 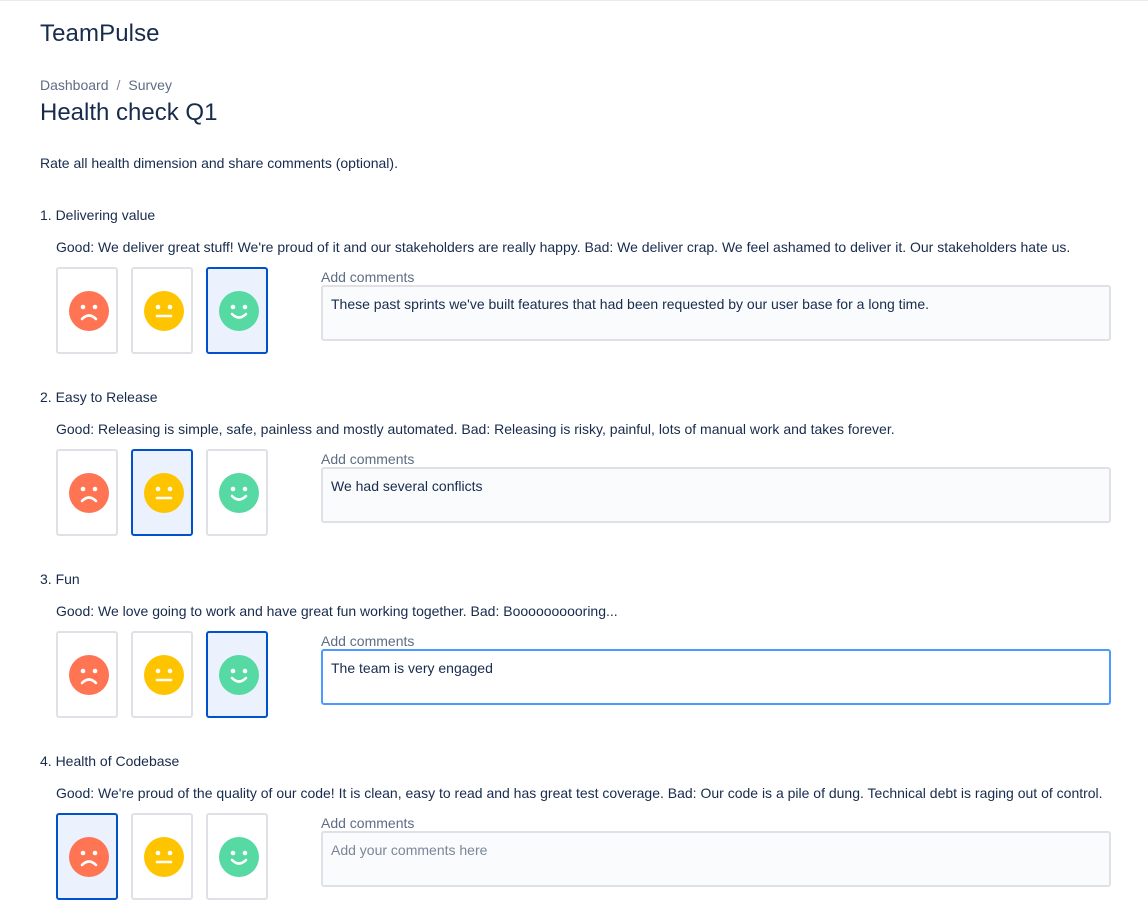 I want to click on comment-textarea: We had several conflicts, so click(x=716, y=495).